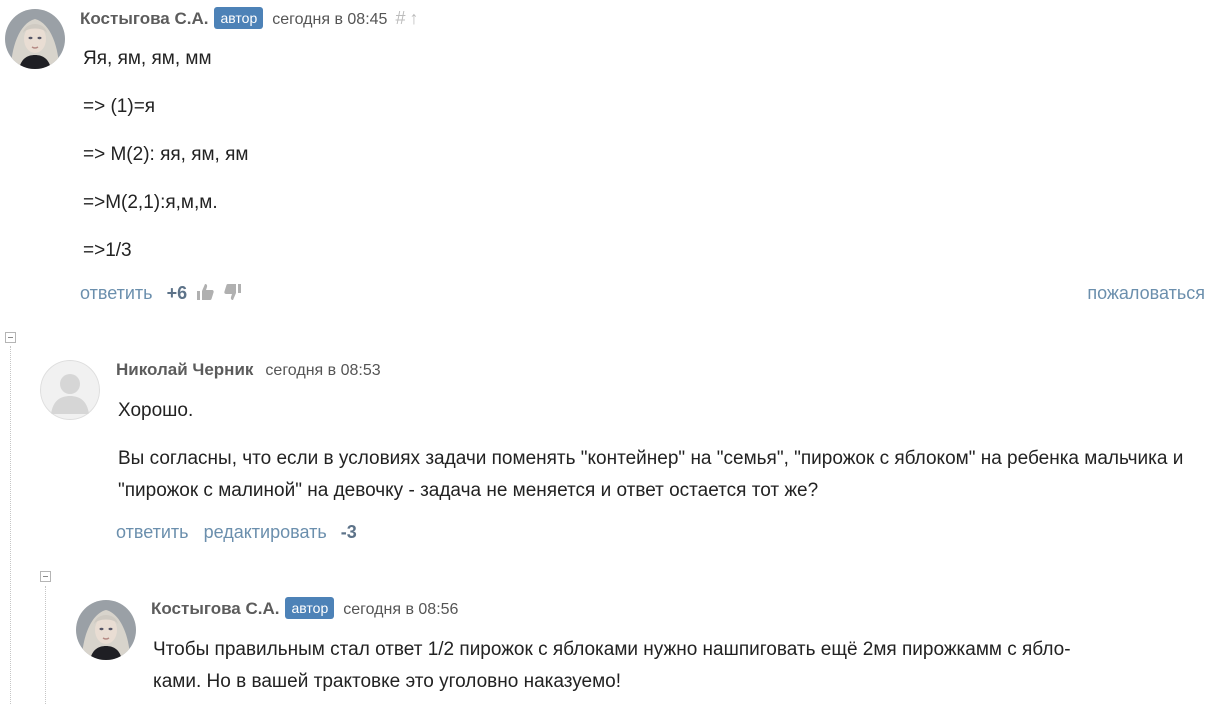  I want to click on comment-header: Николай Черник сегодня в 08:53, so click(248, 370).